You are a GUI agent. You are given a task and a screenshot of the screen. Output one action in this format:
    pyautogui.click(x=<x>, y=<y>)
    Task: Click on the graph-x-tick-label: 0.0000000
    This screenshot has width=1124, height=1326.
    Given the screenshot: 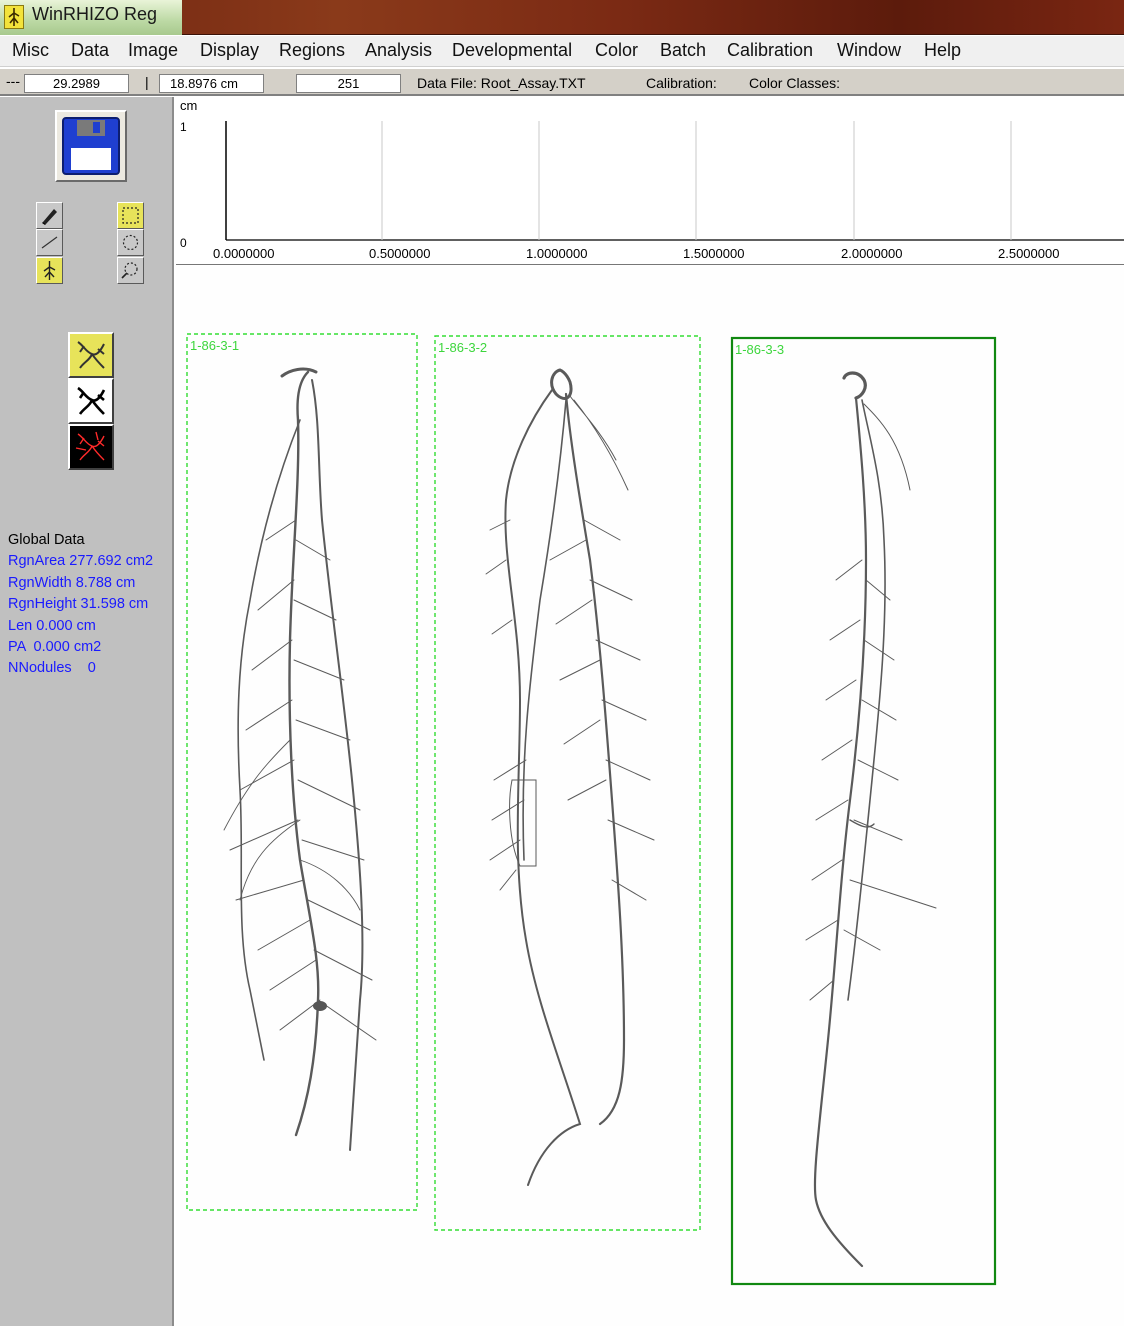 What is the action you would take?
    pyautogui.click(x=243, y=253)
    